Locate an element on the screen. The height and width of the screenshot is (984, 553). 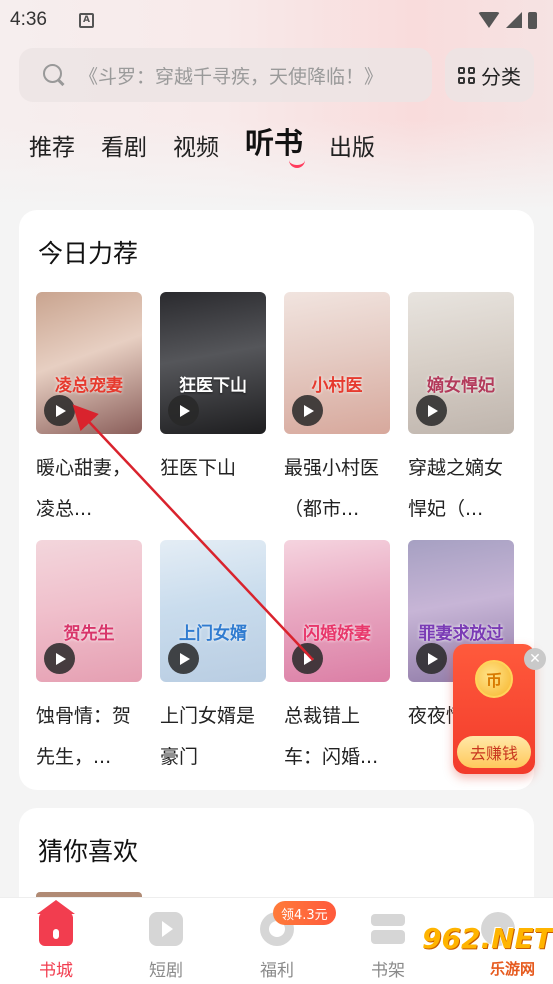
tab-recommend: 推荐 is located at coordinates (52, 150).